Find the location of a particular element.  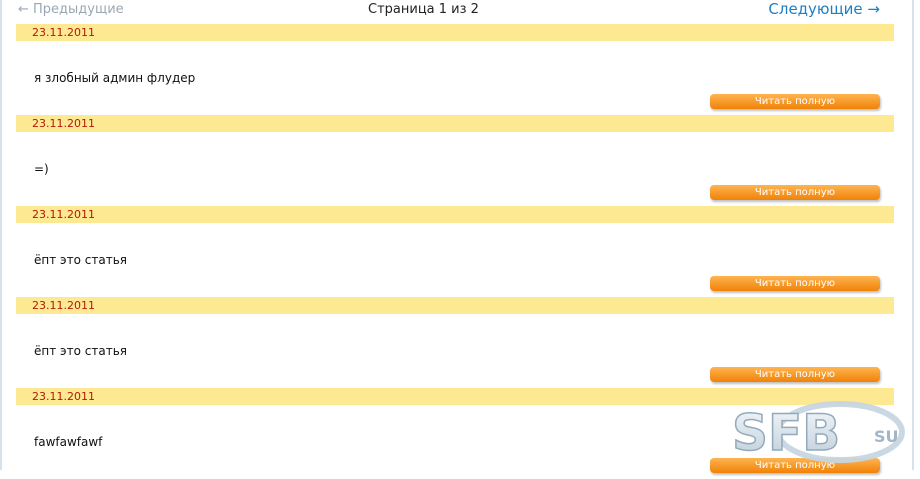

next-page-link: Следующие → is located at coordinates (824, 9).